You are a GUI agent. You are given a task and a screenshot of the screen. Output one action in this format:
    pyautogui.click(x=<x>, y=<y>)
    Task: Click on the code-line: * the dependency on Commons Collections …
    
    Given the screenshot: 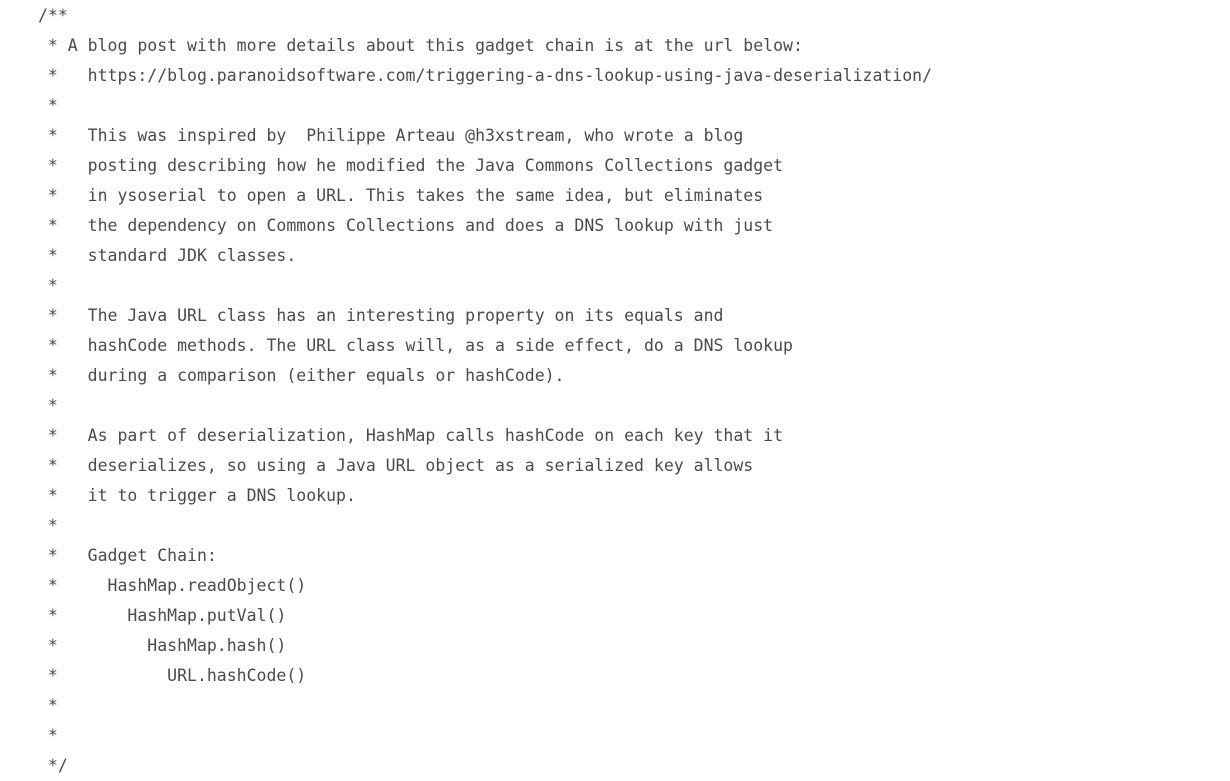 What is the action you would take?
    pyautogui.click(x=406, y=225)
    